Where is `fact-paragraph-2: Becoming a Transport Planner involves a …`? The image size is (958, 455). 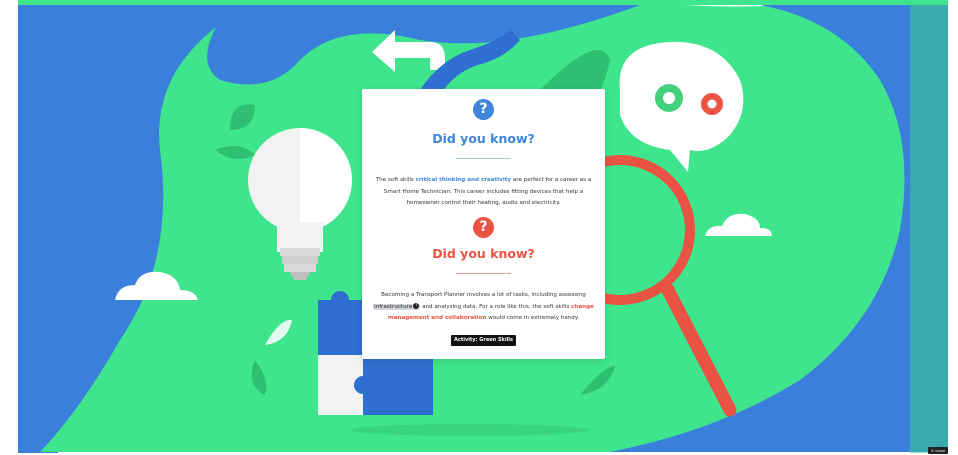 fact-paragraph-2: Becoming a Transport Planner involves a … is located at coordinates (483, 307).